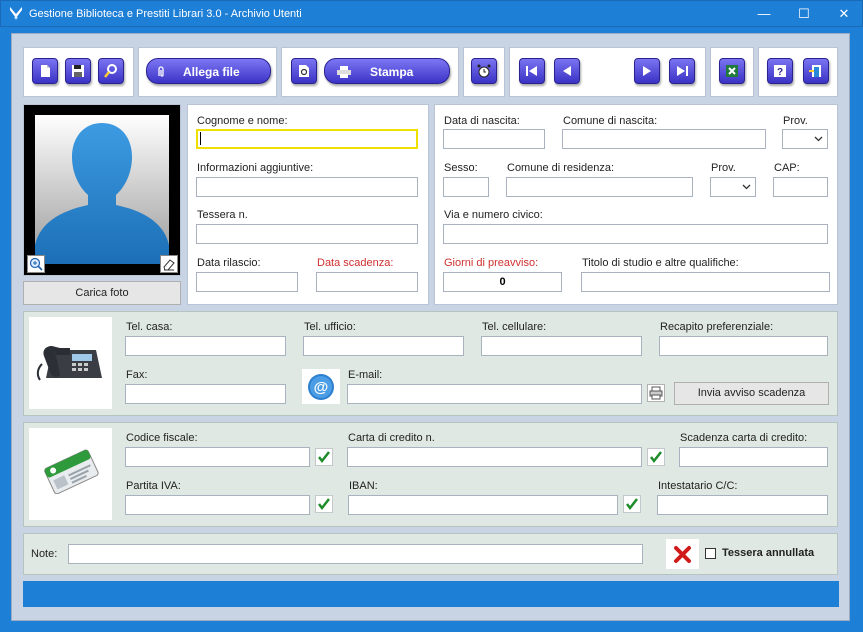 This screenshot has height=632, width=863. What do you see at coordinates (217, 505) in the screenshot?
I see `vat-input` at bounding box center [217, 505].